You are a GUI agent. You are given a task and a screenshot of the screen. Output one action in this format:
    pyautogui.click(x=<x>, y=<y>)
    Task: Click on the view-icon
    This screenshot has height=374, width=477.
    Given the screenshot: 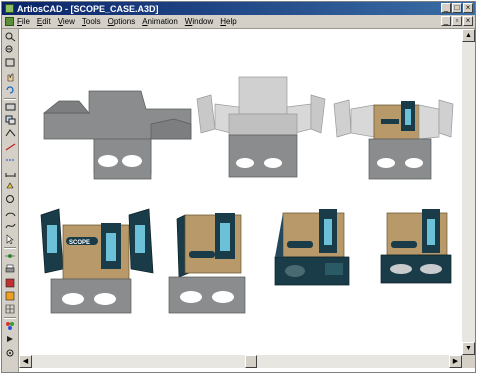 What is the action you would take?
    pyautogui.click(x=10, y=107)
    